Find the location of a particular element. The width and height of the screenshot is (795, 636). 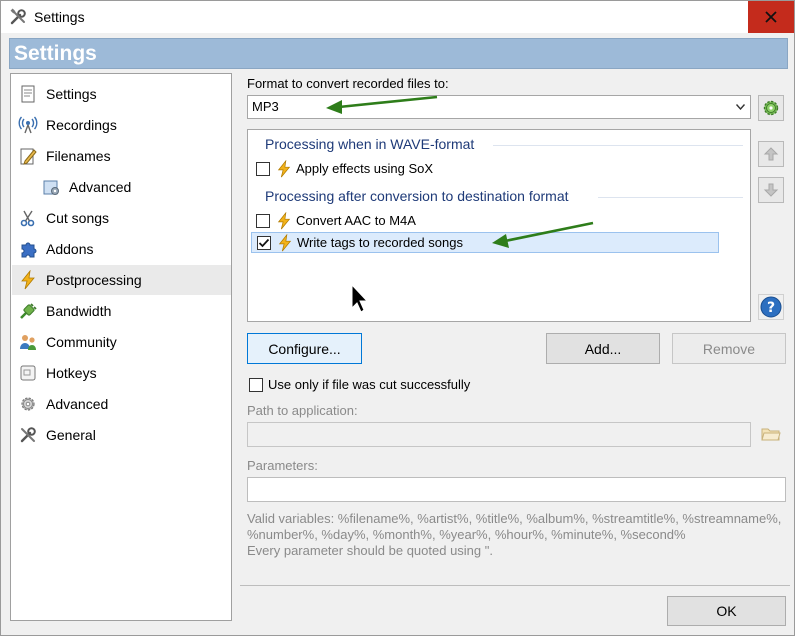

checkmark-icon is located at coordinates (264, 242).